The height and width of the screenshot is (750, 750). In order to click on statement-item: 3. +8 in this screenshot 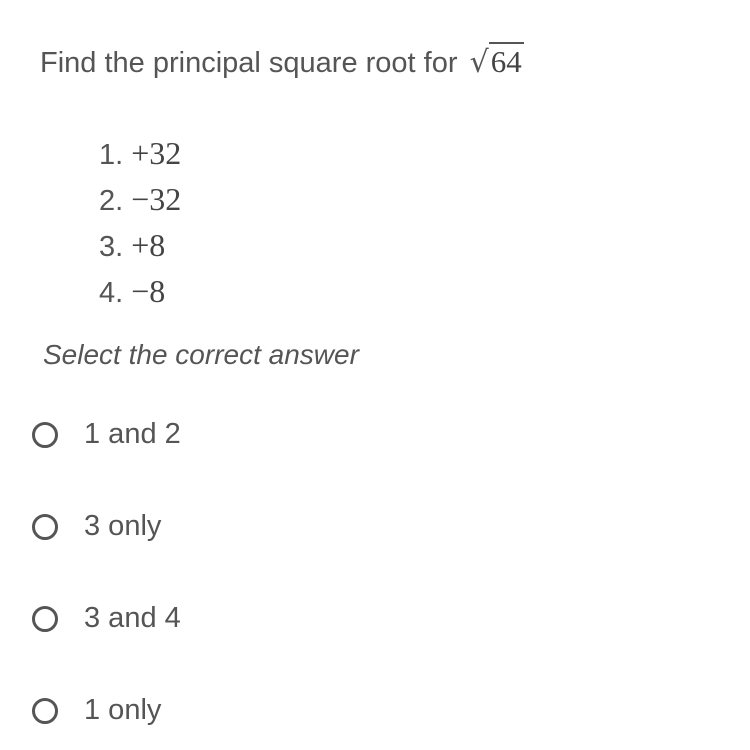, I will do `click(140, 249)`.